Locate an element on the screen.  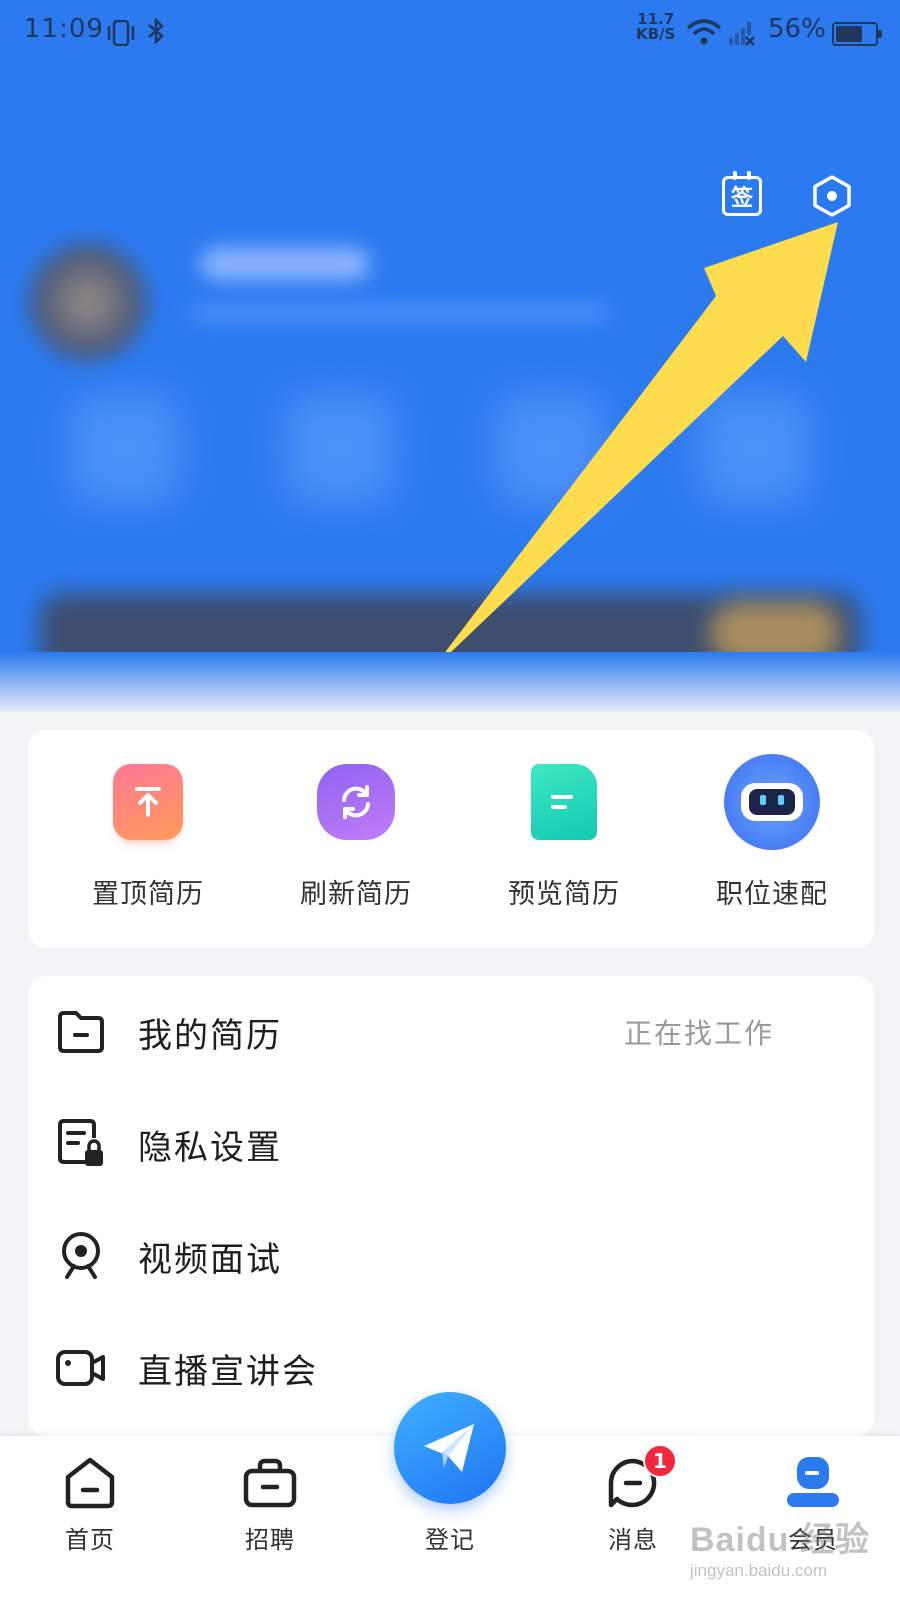
nav-recruit: 招聘 is located at coordinates (270, 1502).